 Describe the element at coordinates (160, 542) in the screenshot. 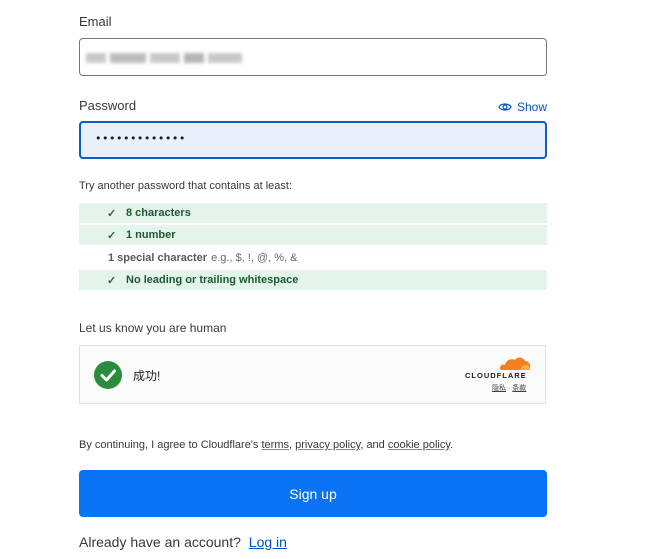

I see `login-prompt-text: Already have an account?` at that location.